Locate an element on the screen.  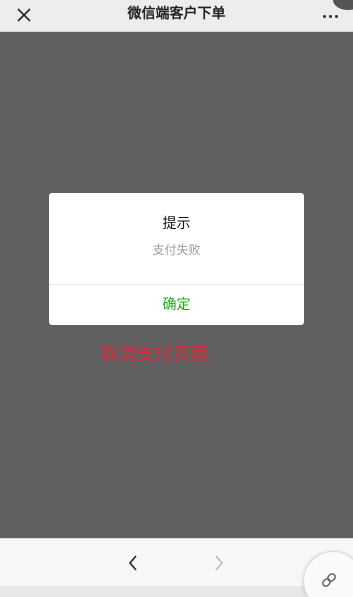
chevron-left-icon is located at coordinates (132, 563).